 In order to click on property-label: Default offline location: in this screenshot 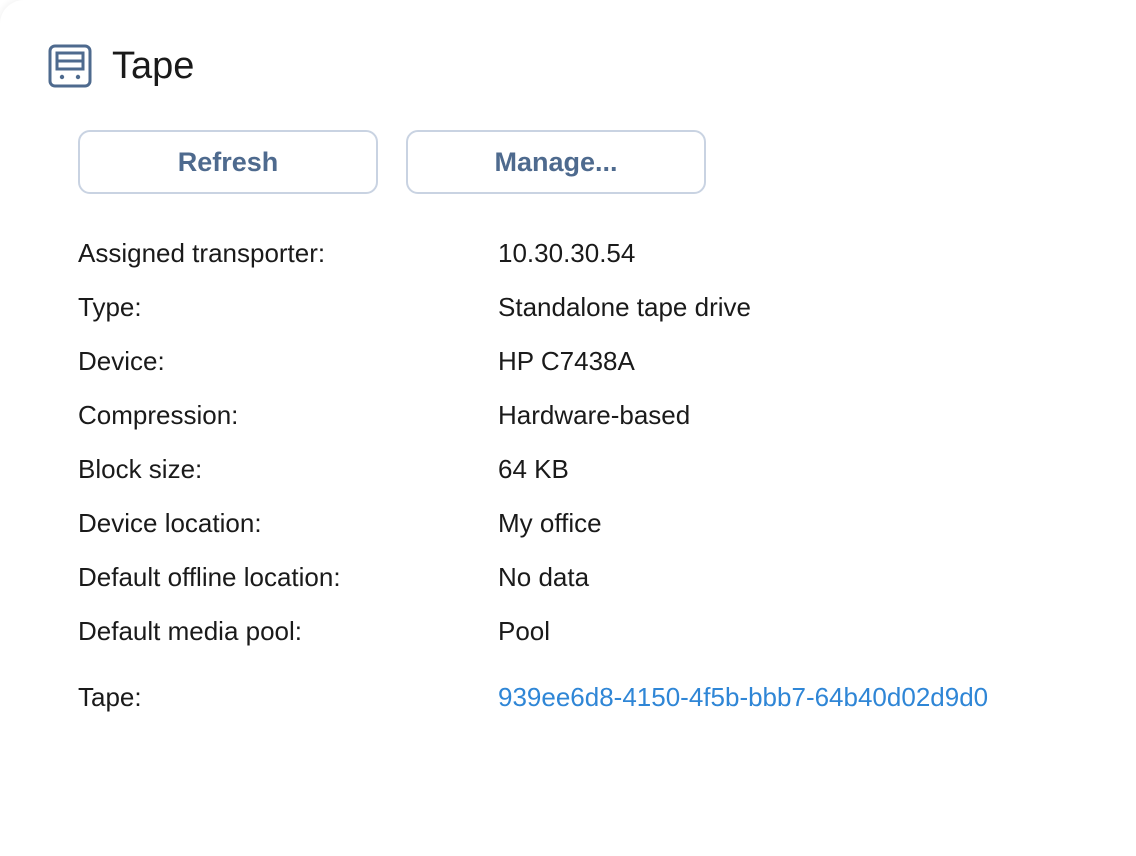, I will do `click(209, 576)`.